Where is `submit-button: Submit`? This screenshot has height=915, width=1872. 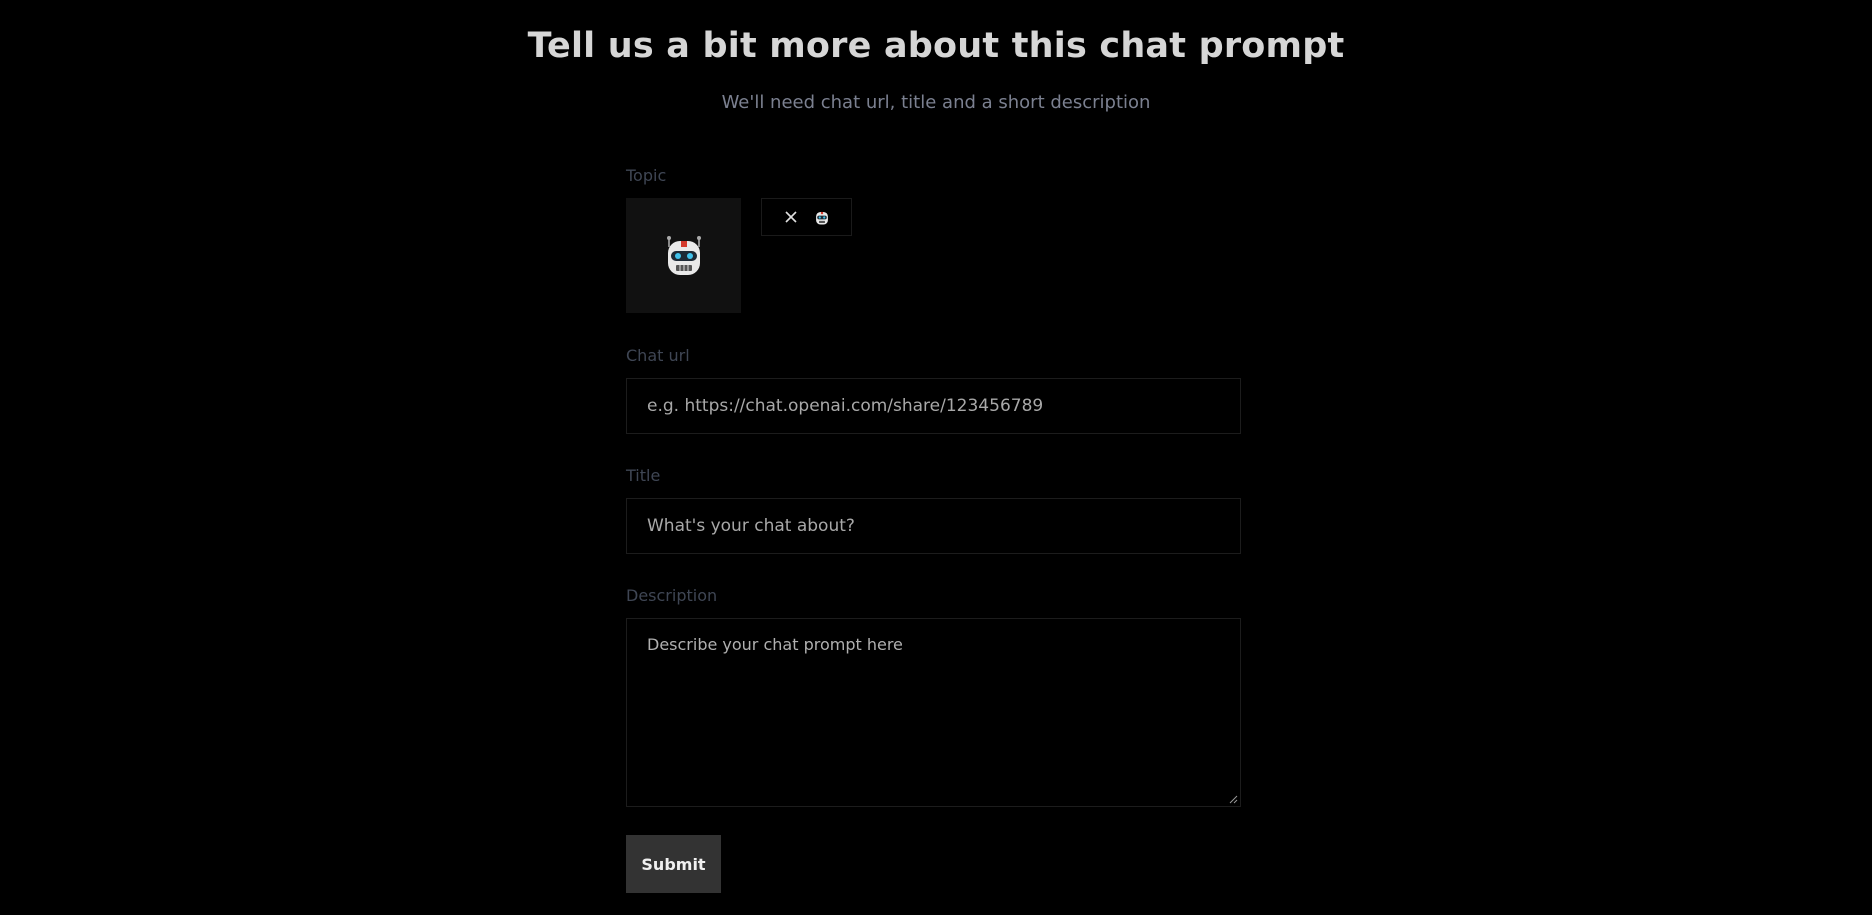 submit-button: Submit is located at coordinates (673, 864).